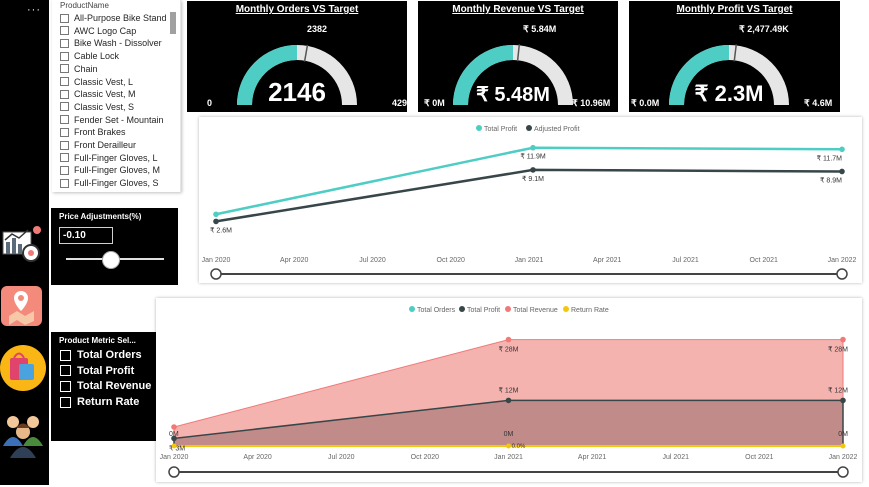 The image size is (869, 487). Describe the element at coordinates (119, 119) in the screenshot. I see `slicer-option-label: Fender Set - Mountain` at that location.